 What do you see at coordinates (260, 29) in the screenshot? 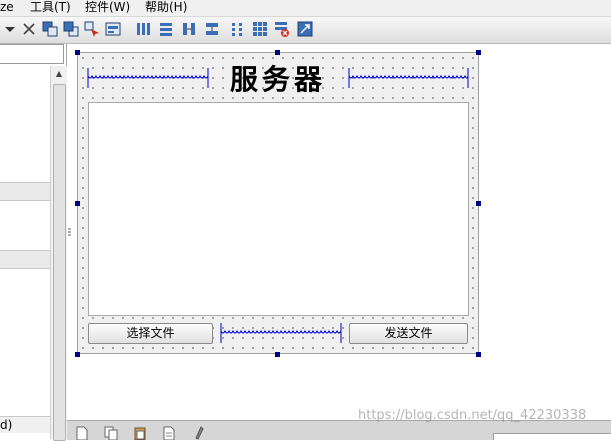
I see `layout-grid-icon` at bounding box center [260, 29].